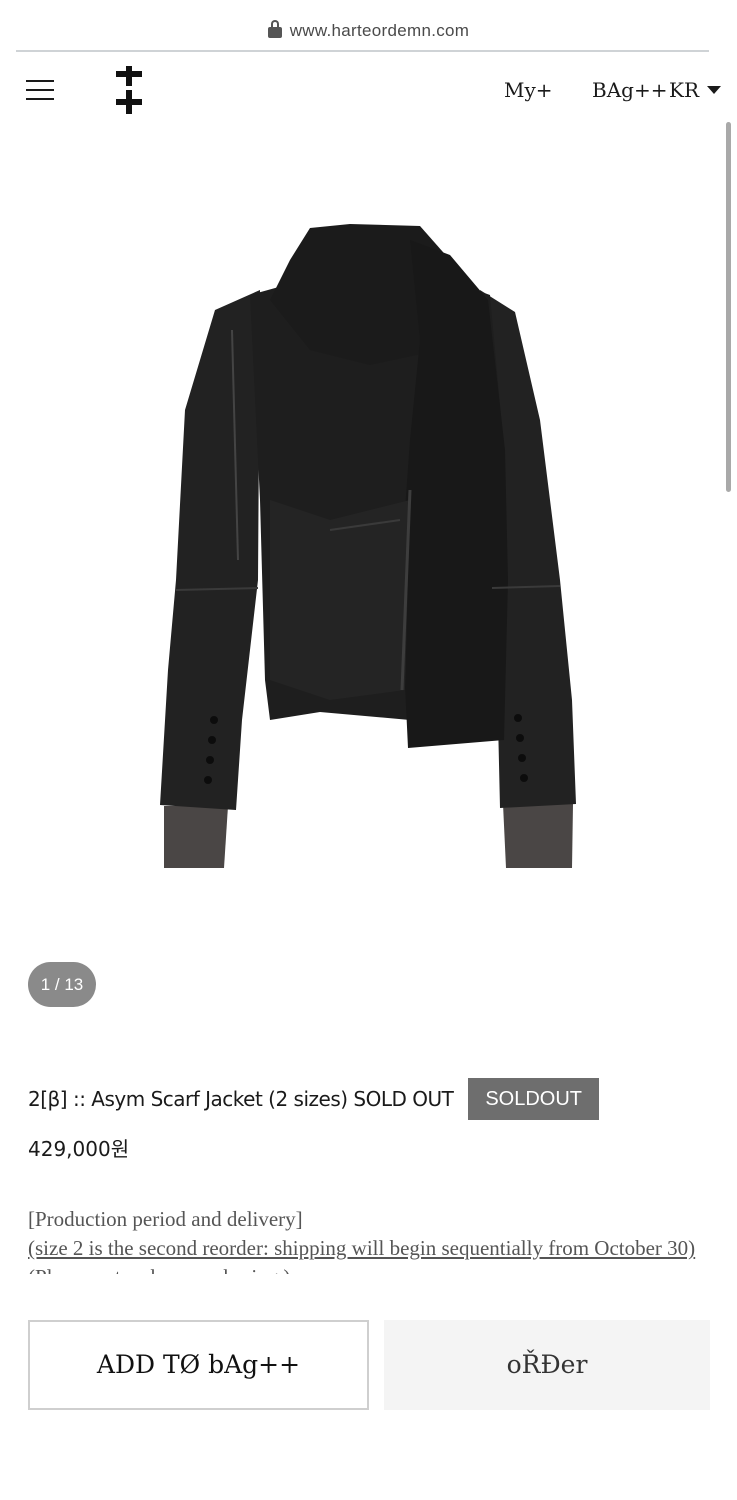  What do you see at coordinates (629, 90) in the screenshot?
I see `bag-link: BAg++` at bounding box center [629, 90].